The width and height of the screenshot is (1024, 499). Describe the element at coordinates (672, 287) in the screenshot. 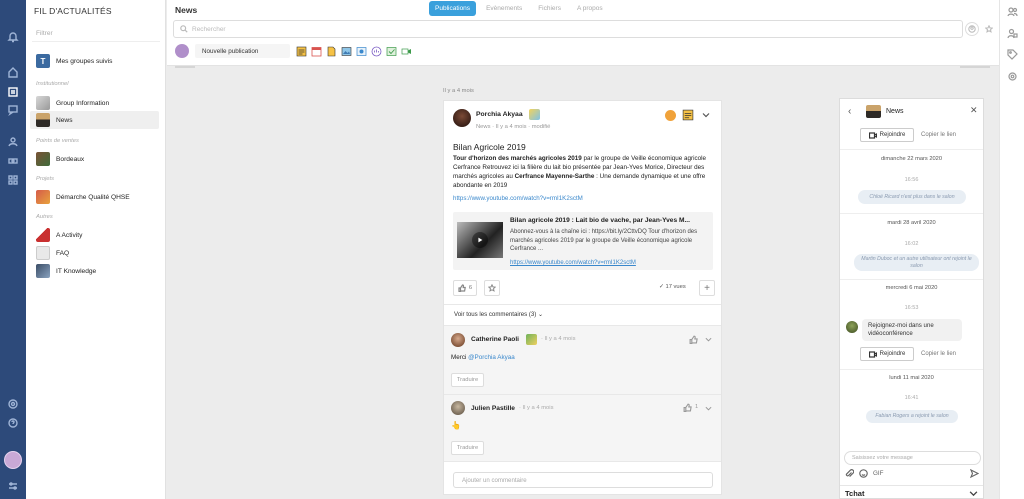

I see `view-count: ✓ 17 vues` at that location.